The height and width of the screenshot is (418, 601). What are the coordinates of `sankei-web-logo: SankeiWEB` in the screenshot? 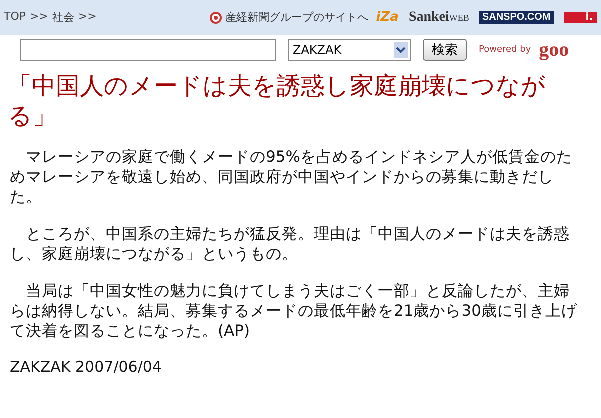 It's located at (439, 18).